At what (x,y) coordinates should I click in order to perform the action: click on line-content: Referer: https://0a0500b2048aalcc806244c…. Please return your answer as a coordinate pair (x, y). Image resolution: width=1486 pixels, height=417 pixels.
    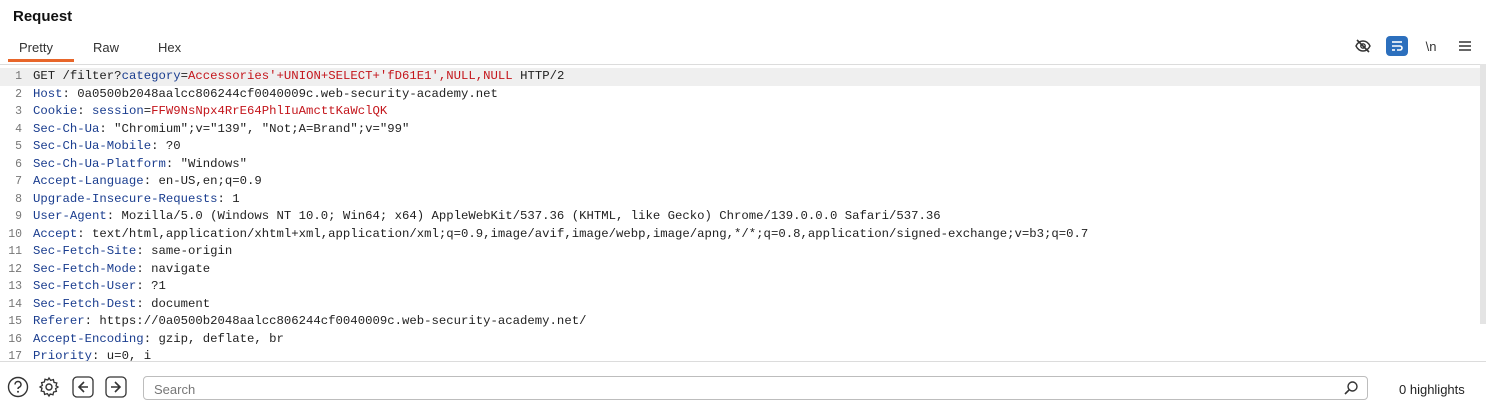
    Looking at the image, I should click on (309, 322).